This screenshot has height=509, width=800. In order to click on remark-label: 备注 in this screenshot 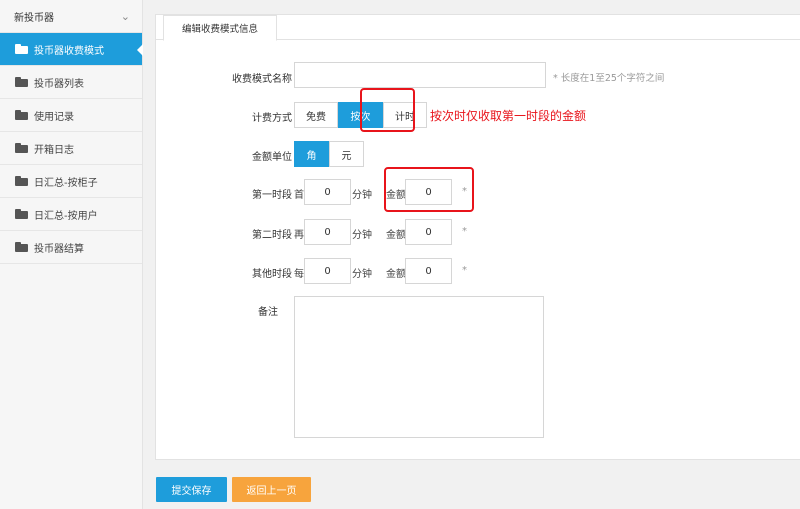, I will do `click(268, 312)`.